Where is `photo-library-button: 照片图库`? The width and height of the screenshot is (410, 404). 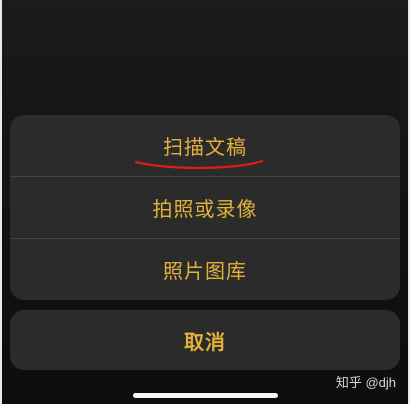
photo-library-button: 照片图库 is located at coordinates (205, 269).